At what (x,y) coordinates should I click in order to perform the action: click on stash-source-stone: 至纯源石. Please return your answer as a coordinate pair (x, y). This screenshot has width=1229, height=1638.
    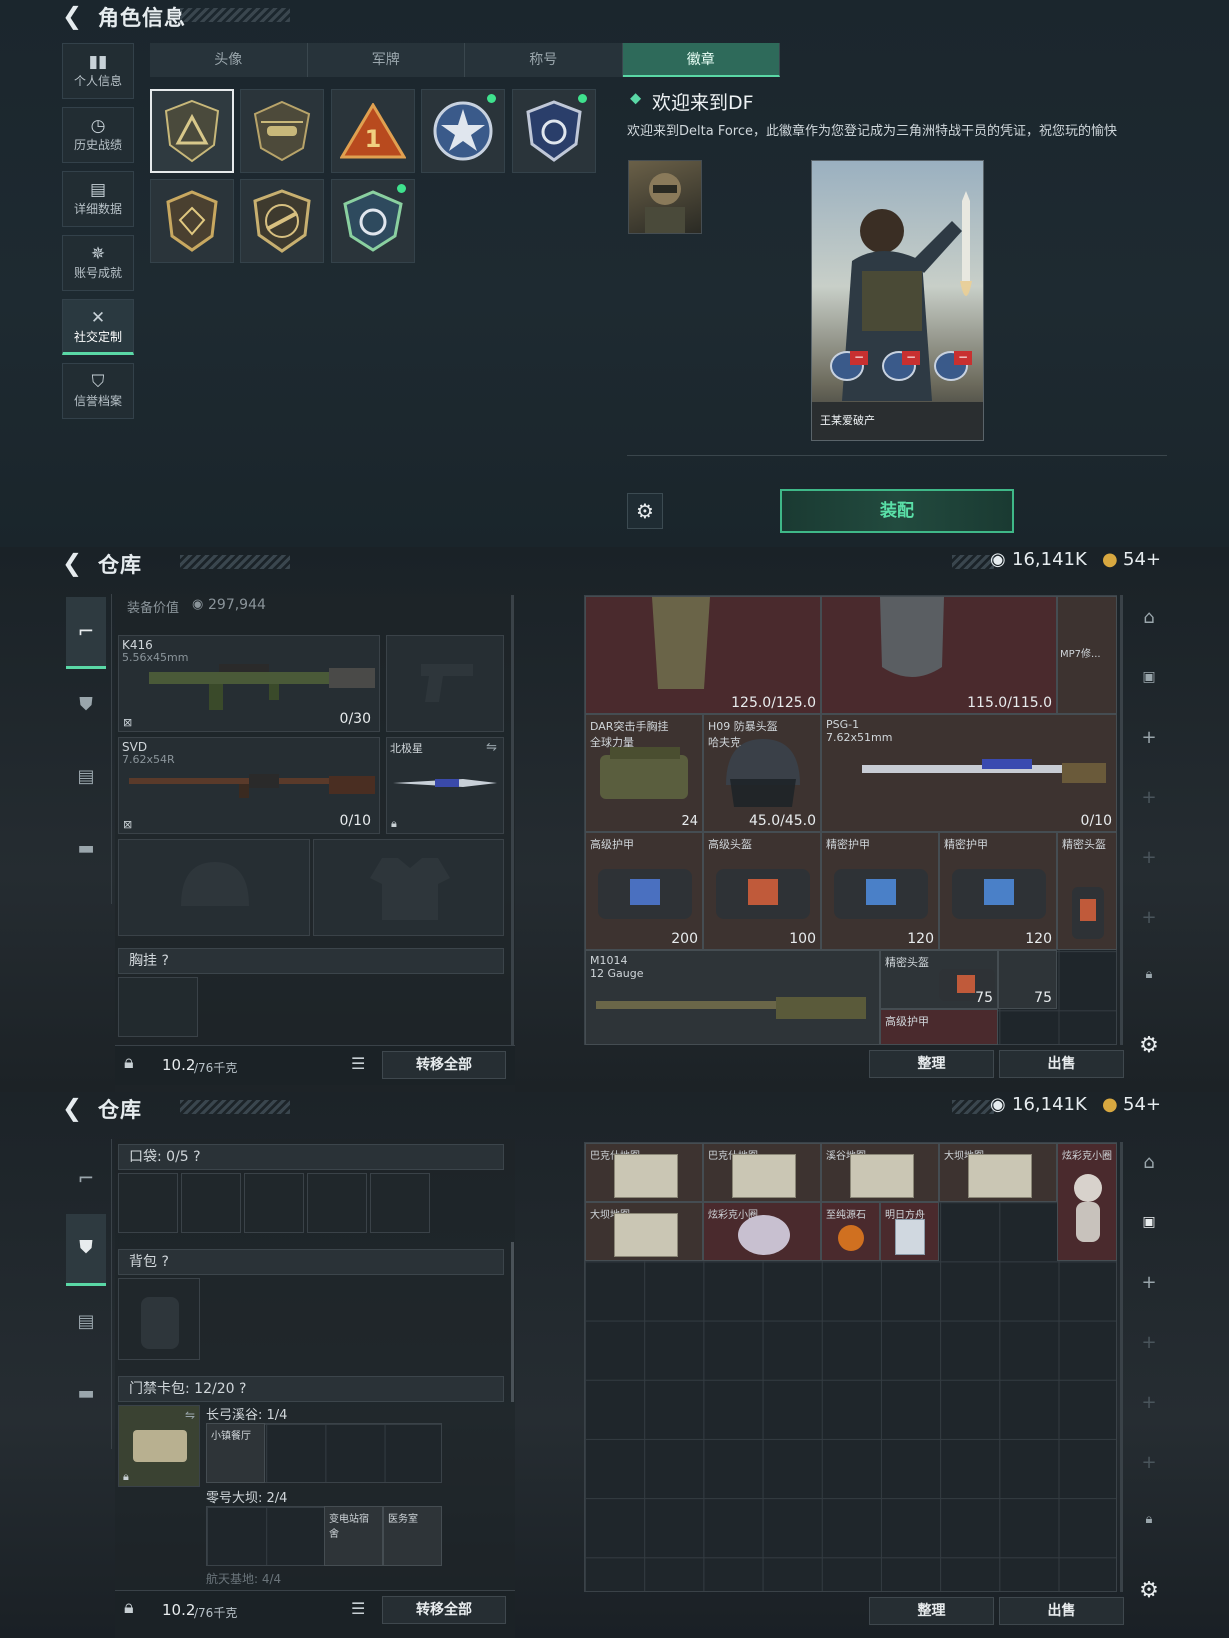
    Looking at the image, I should click on (850, 1231).